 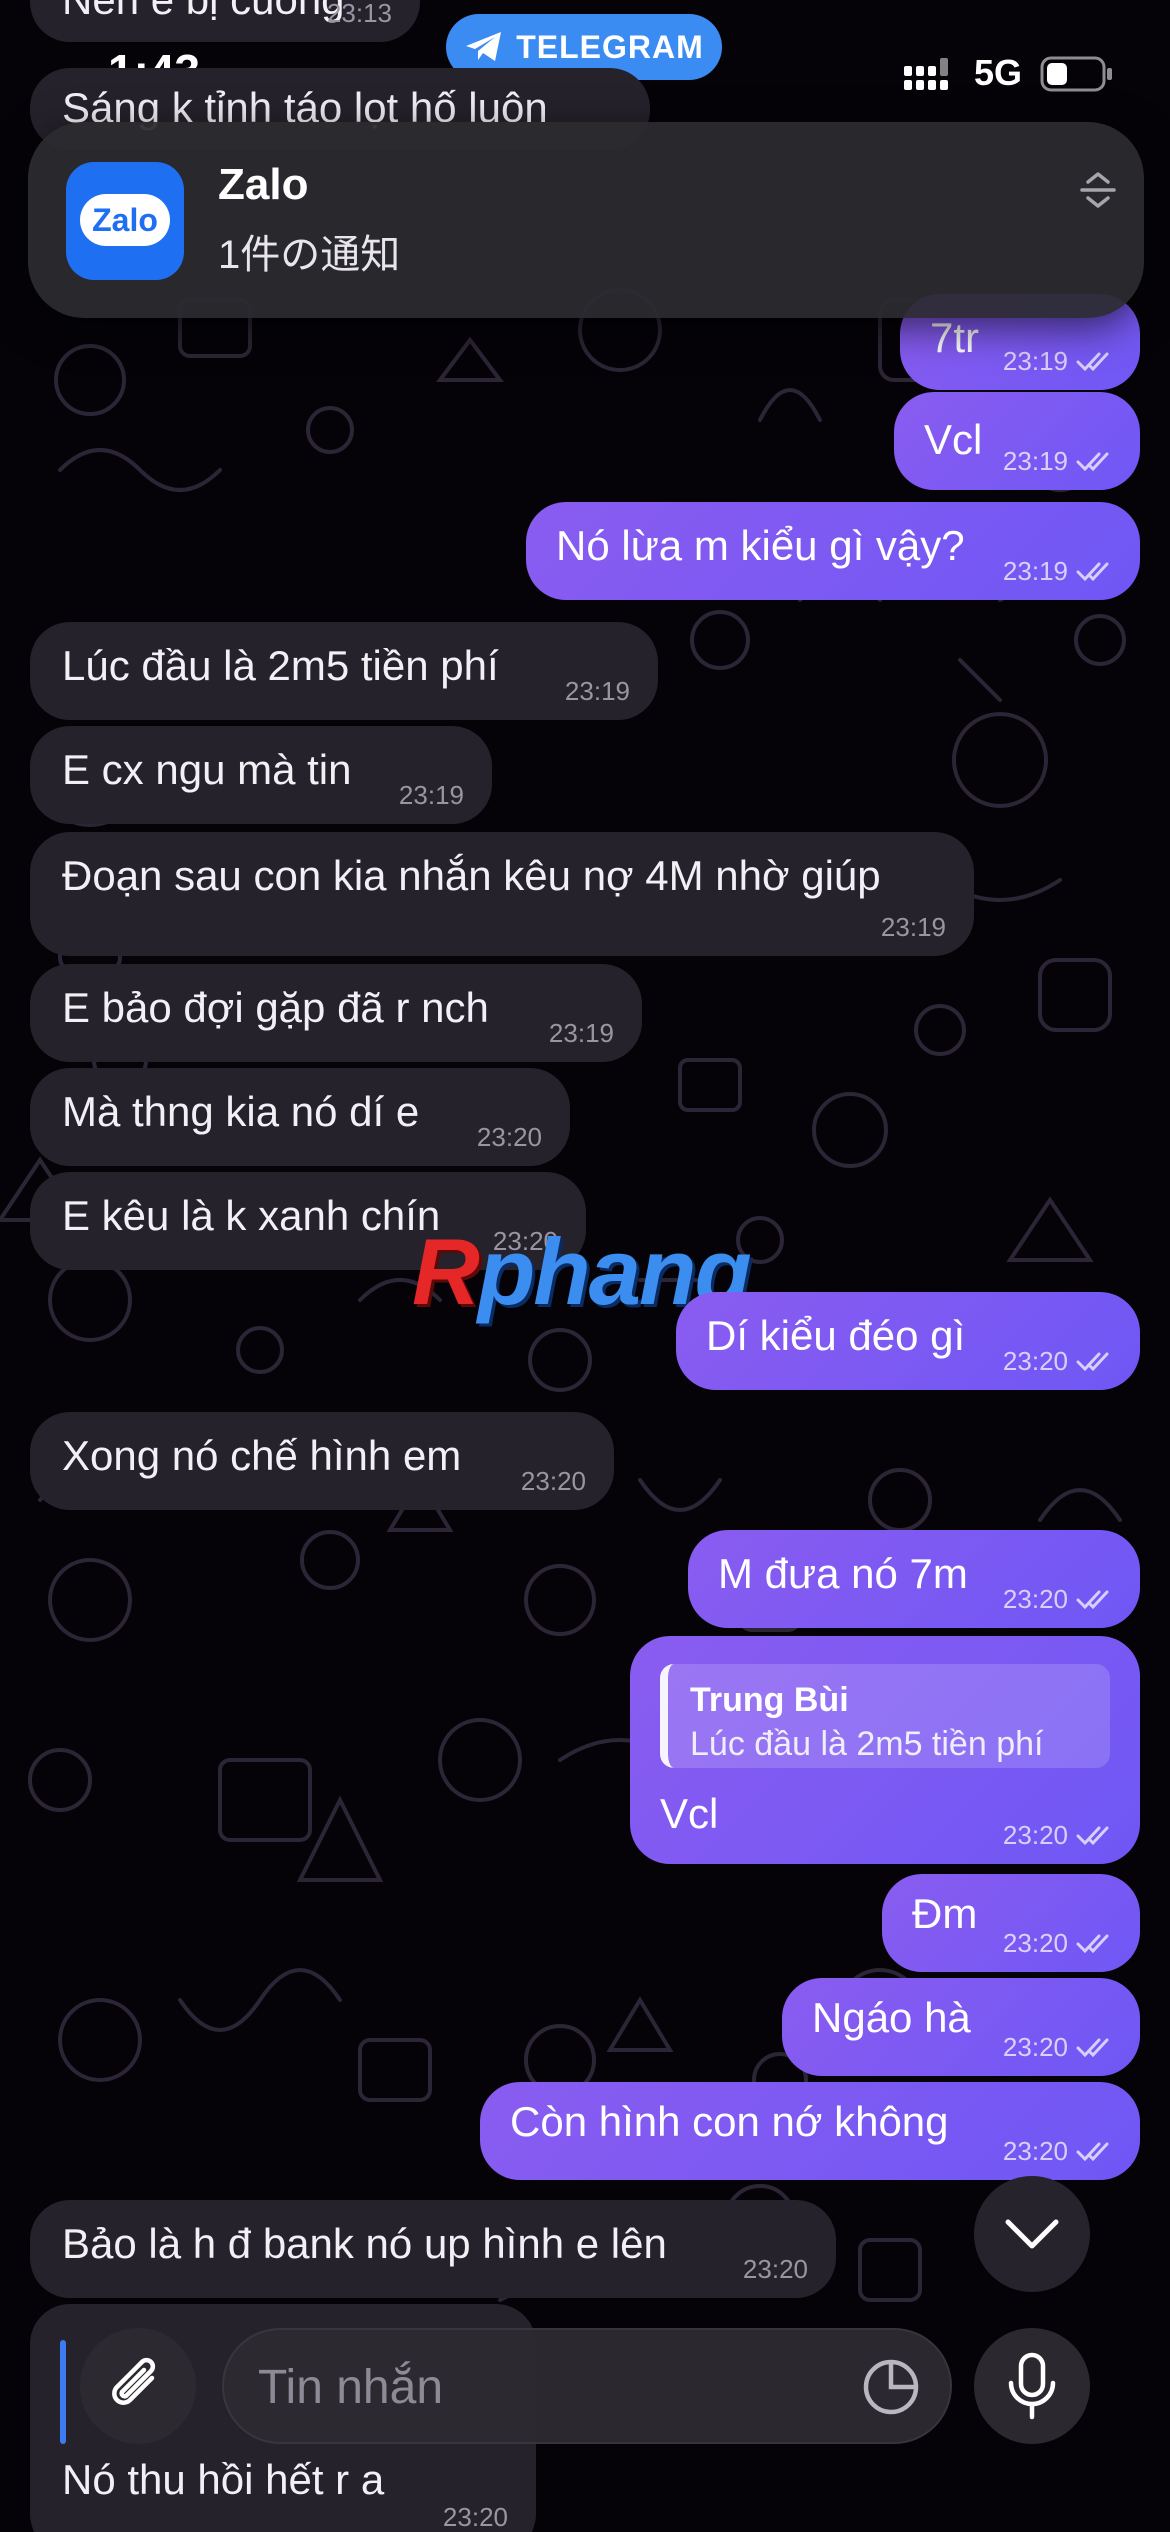 What do you see at coordinates (1017, 441) in the screenshot?
I see `message-bubble-outgoing: Vcl 23:19` at bounding box center [1017, 441].